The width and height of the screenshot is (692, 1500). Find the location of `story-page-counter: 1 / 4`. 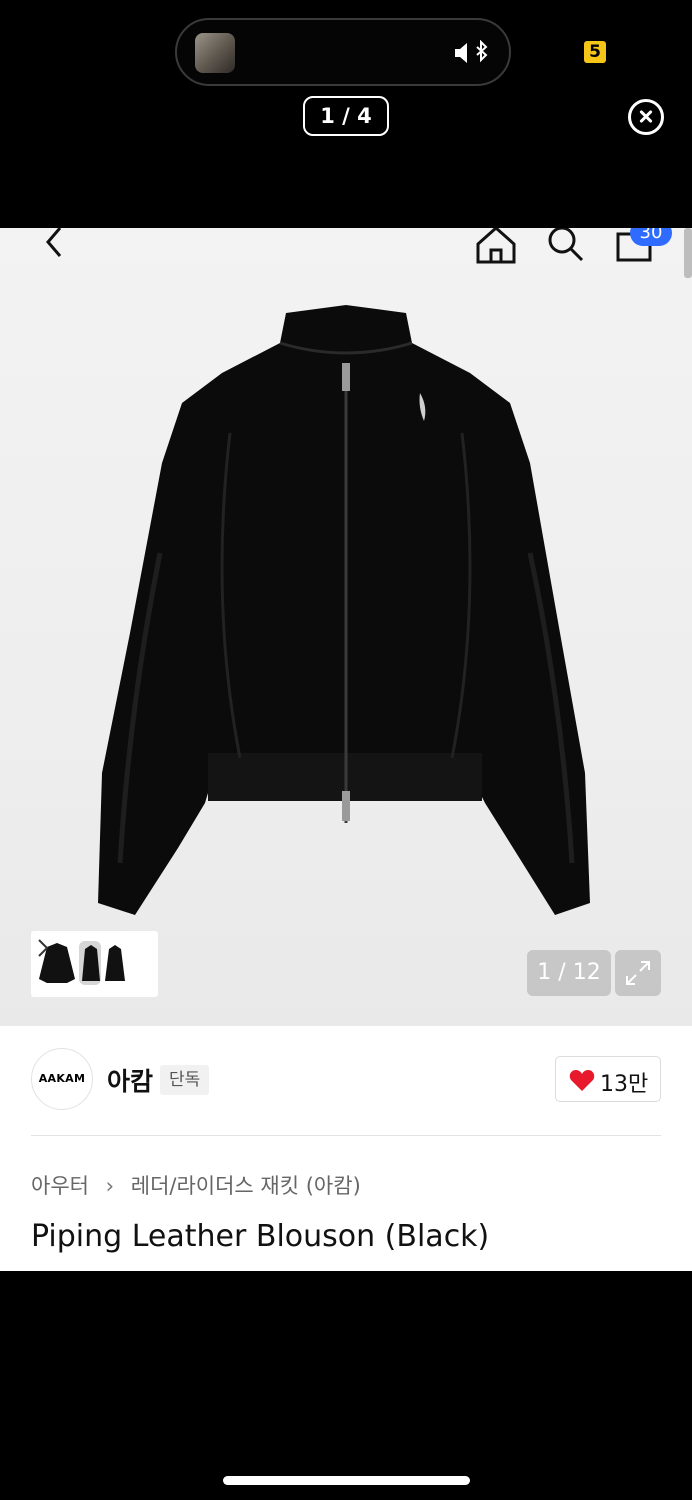

story-page-counter: 1 / 4 is located at coordinates (346, 116).